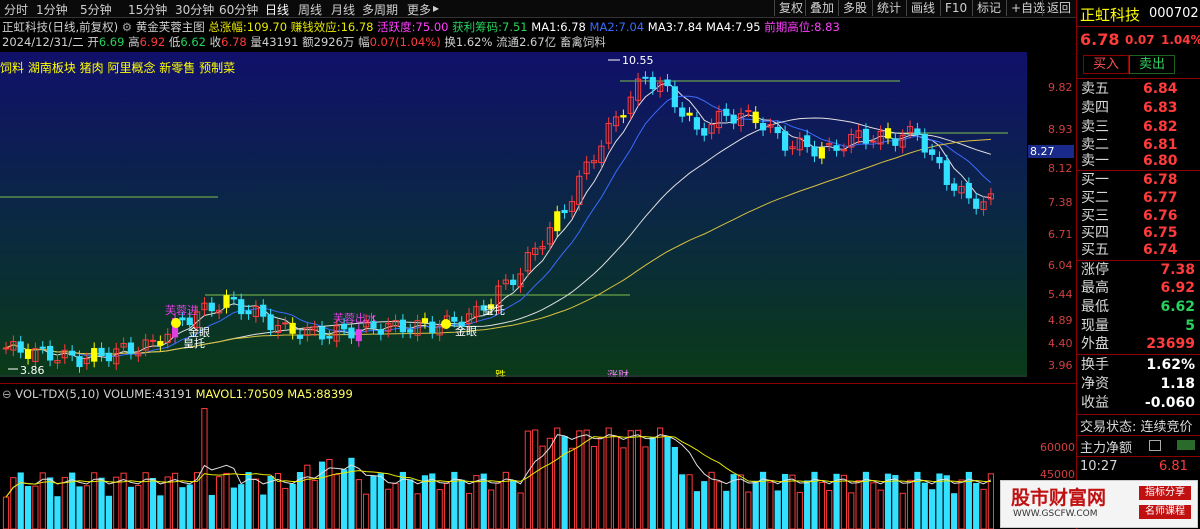 This screenshot has height=529, width=1200. Describe the element at coordinates (315, 27) in the screenshot. I see `profit-effect-label: 赚钱效应:` at that location.